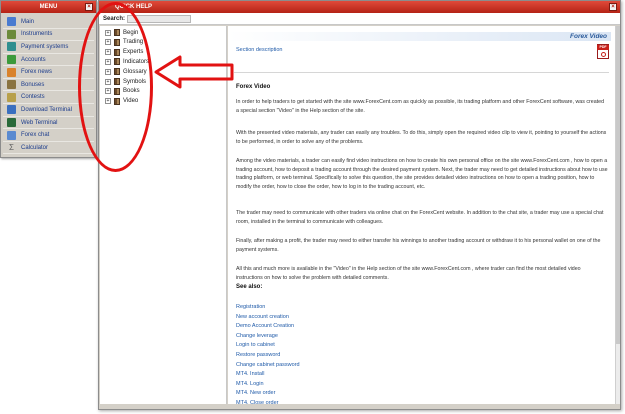 The image size is (625, 414). Describe the element at coordinates (268, 365) in the screenshot. I see `related-link: Change cabinet password` at that location.